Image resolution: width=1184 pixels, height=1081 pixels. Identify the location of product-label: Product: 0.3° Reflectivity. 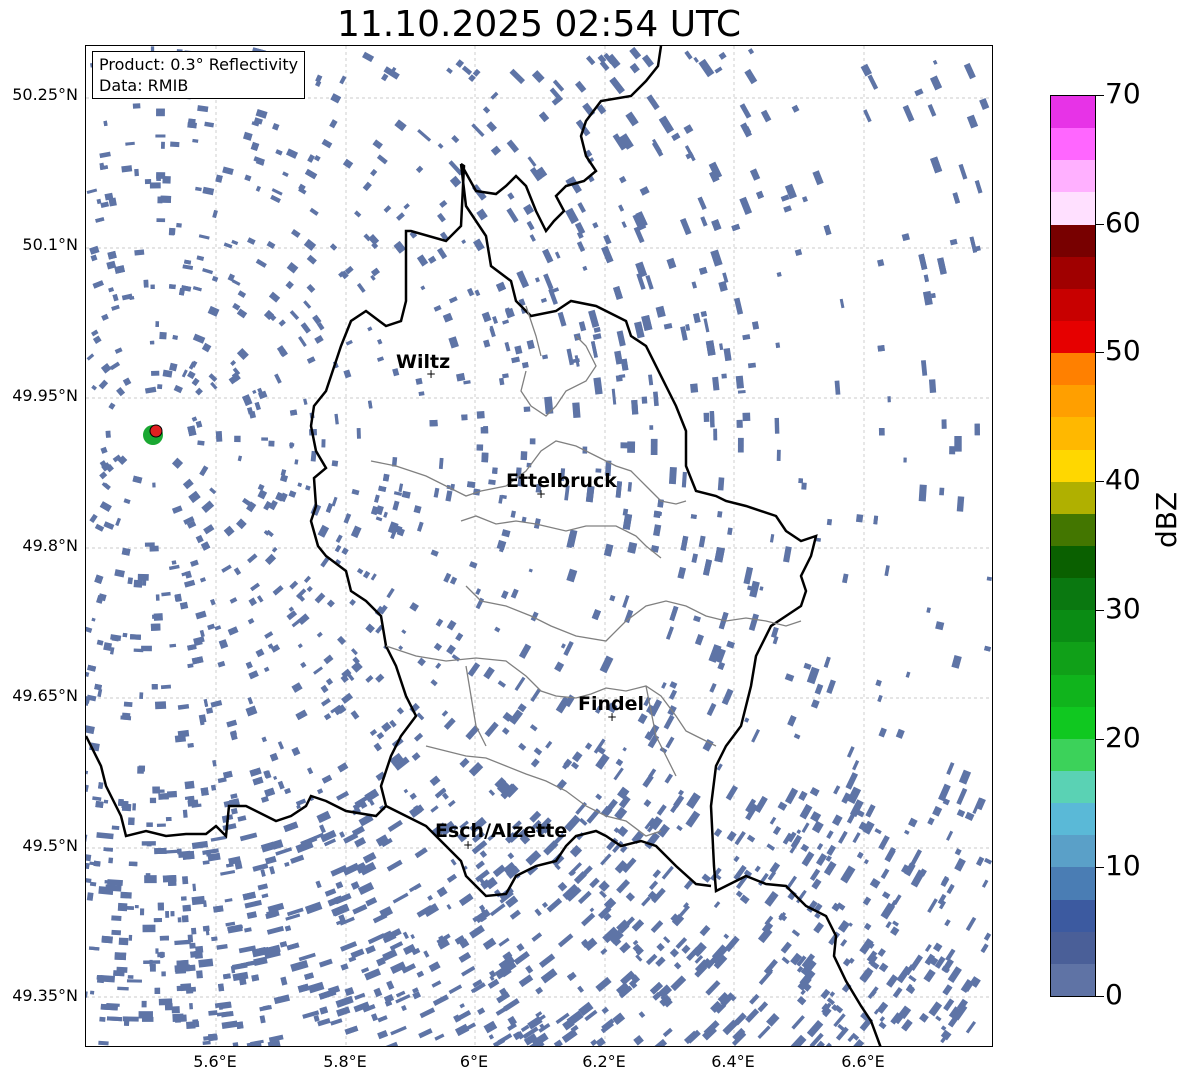
(199, 64).